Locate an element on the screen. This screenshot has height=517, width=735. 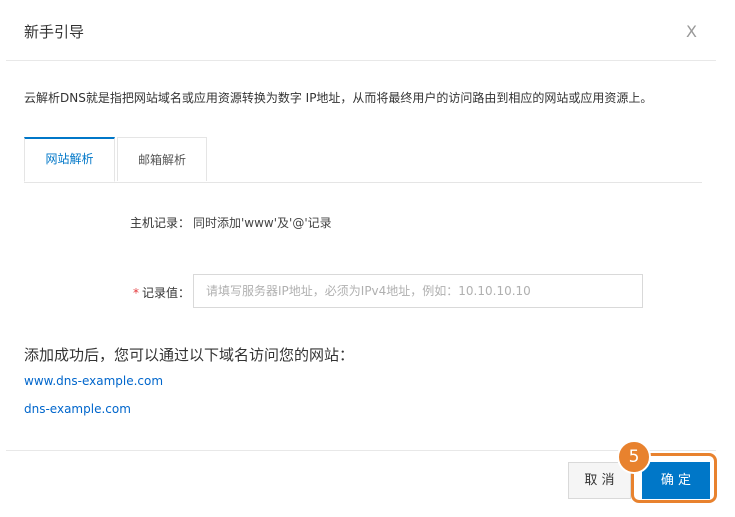
success-message: 添加成功后，您可以通过以下域名访问您的网站： is located at coordinates (189, 355).